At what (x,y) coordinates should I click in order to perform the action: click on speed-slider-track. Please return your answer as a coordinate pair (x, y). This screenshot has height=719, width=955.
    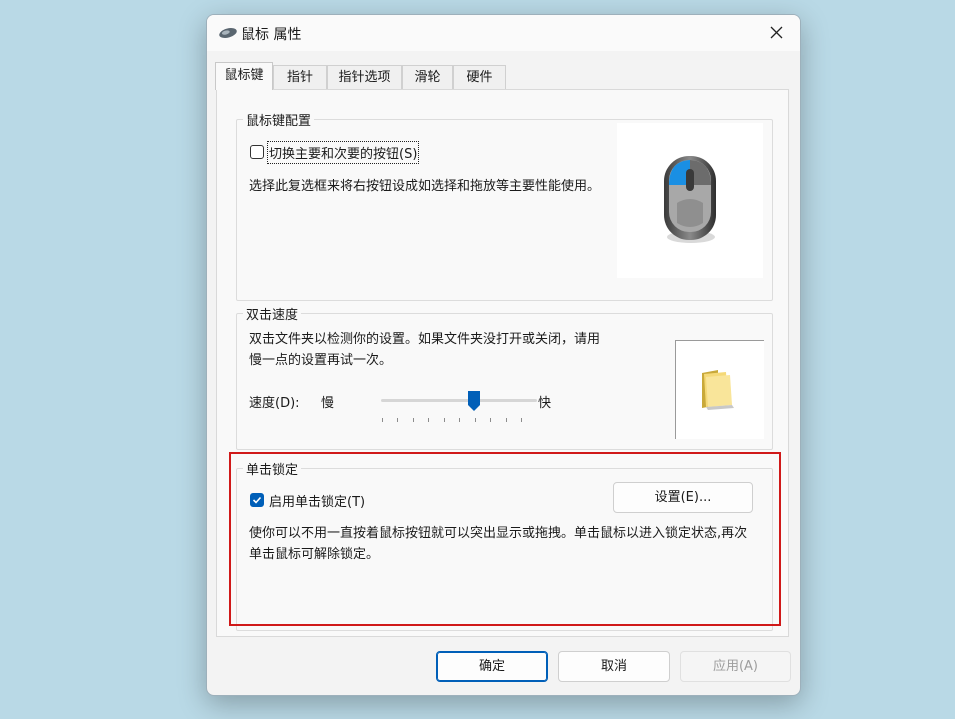
    Looking at the image, I should click on (459, 400).